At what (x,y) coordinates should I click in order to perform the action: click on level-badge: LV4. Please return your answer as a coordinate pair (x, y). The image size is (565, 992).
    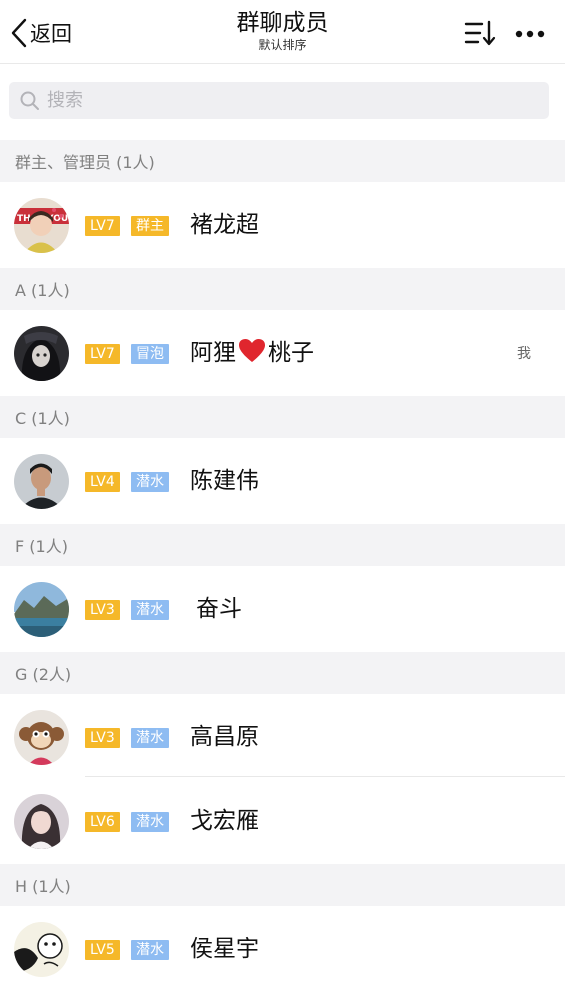
    Looking at the image, I should click on (102, 482).